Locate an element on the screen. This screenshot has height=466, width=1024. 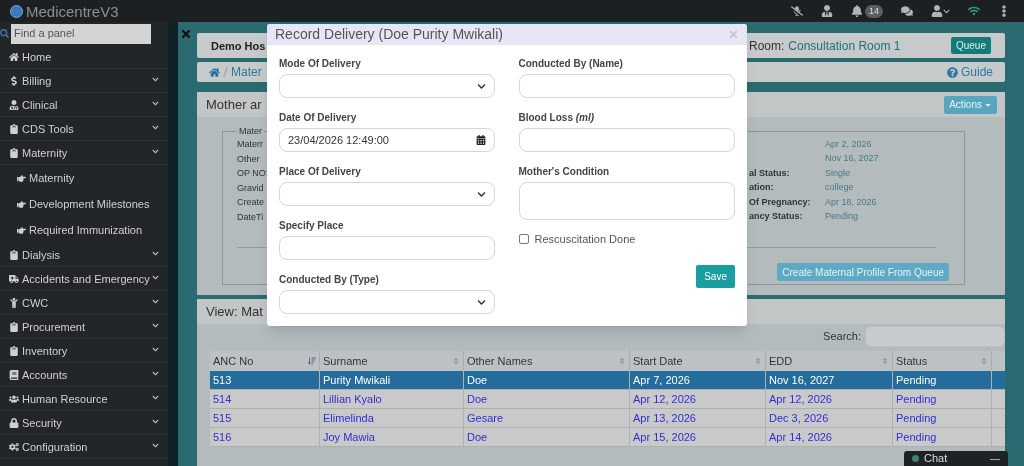
field-value: Apr 18, 2026 is located at coordinates (851, 202).